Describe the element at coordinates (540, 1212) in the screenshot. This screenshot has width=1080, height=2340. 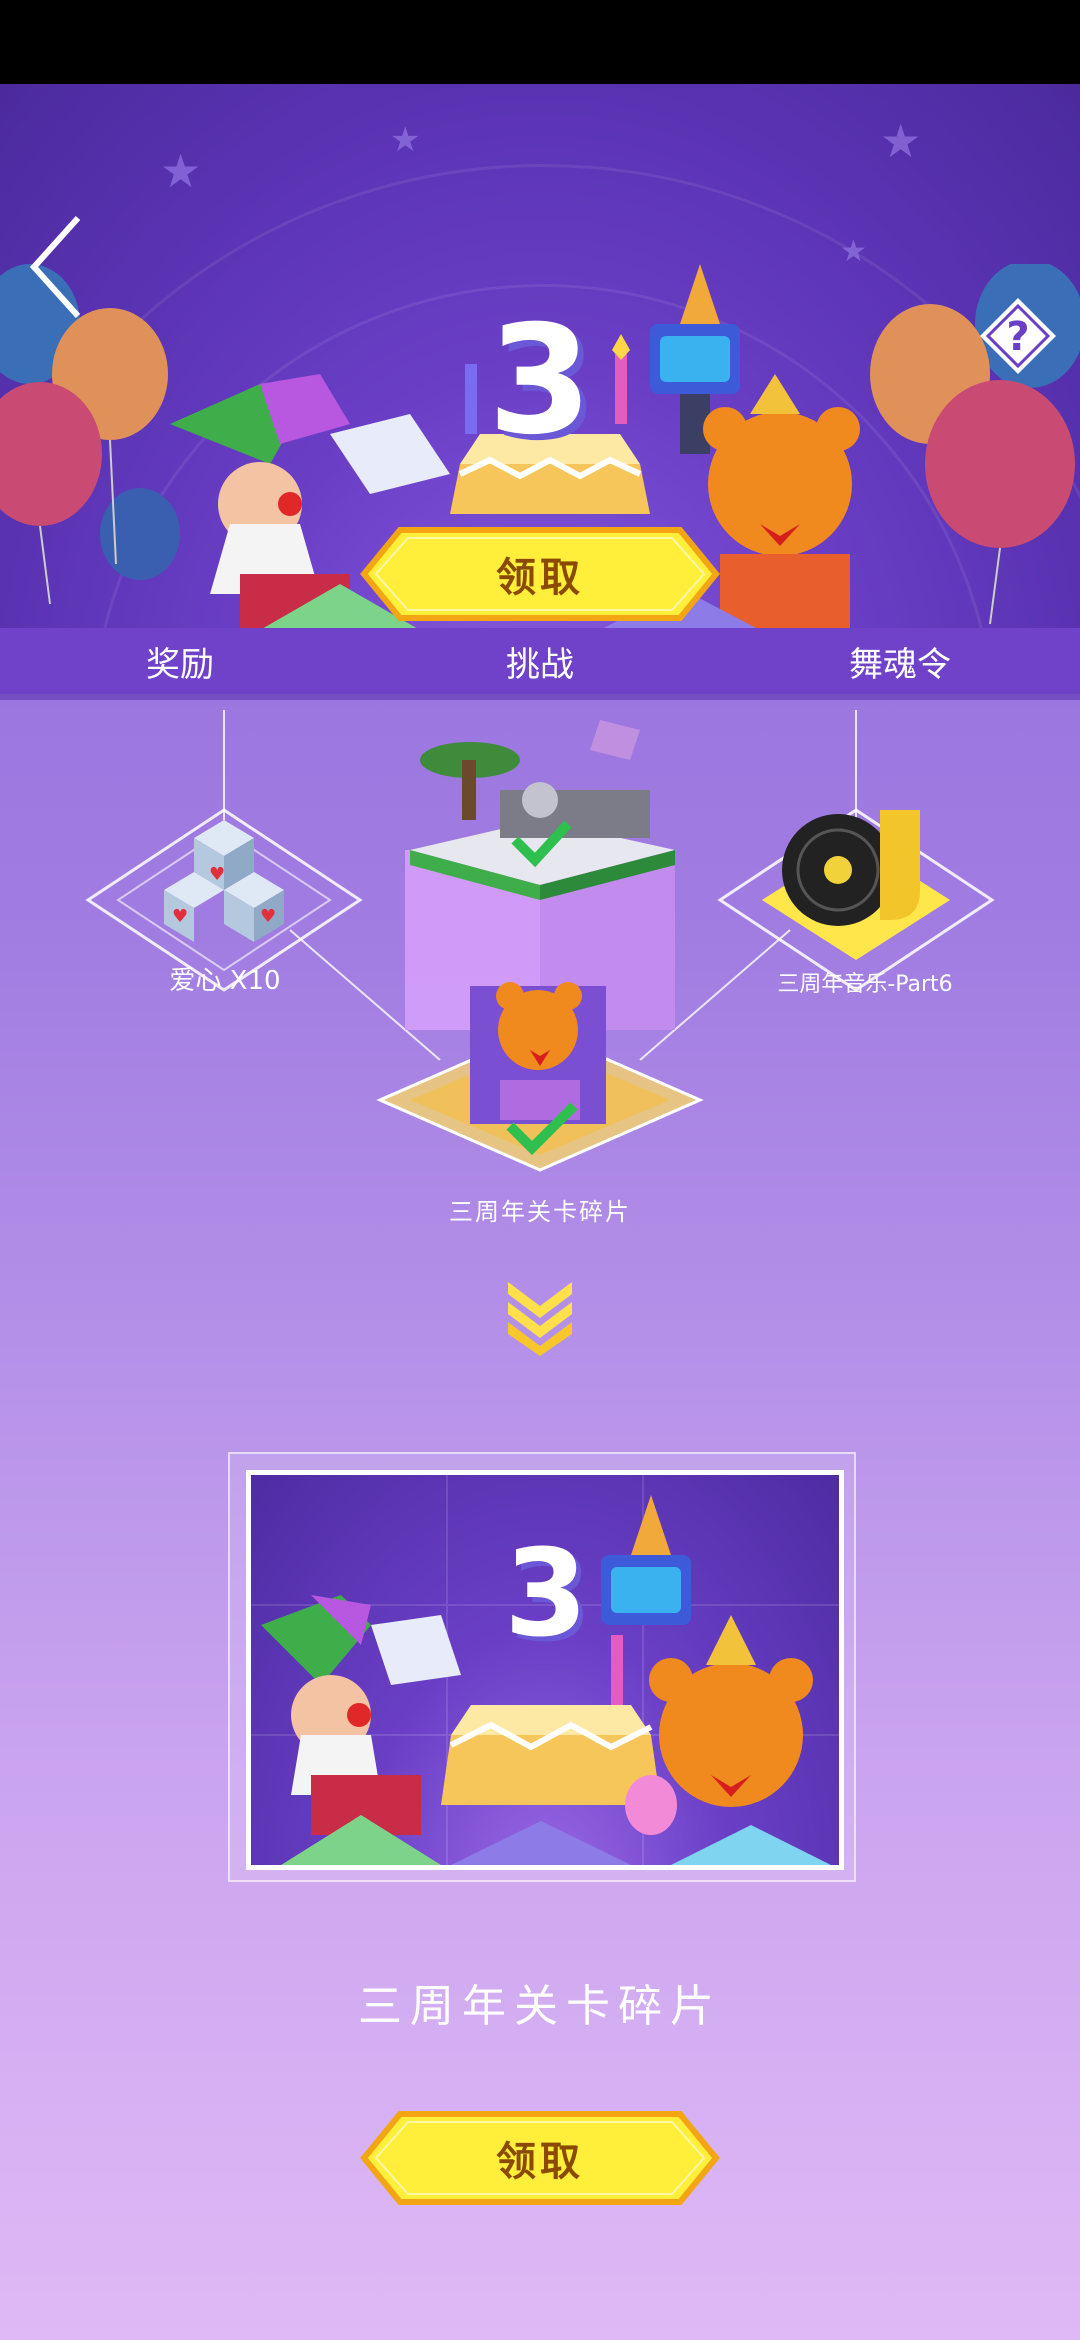
I see `reward-label-fragment: 三周年关卡碎片` at that location.